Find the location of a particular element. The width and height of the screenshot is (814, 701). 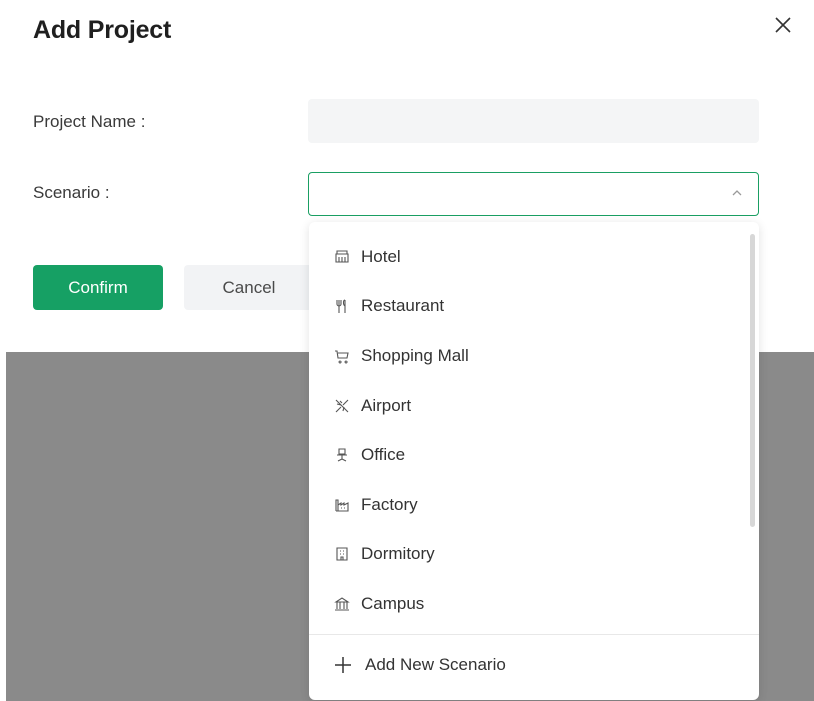

scenario-label: Scenario : is located at coordinates (71, 192).